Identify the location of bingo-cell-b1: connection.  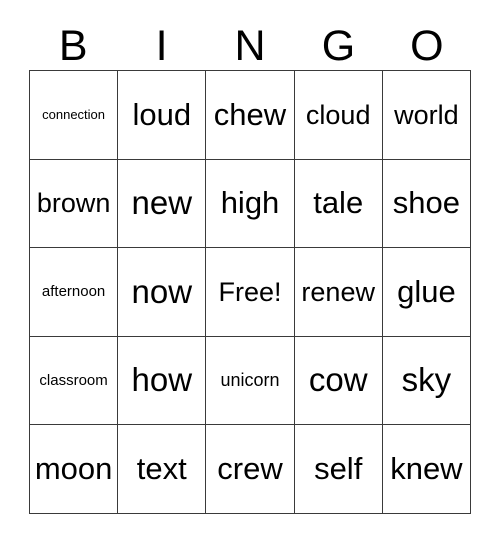
(74, 115).